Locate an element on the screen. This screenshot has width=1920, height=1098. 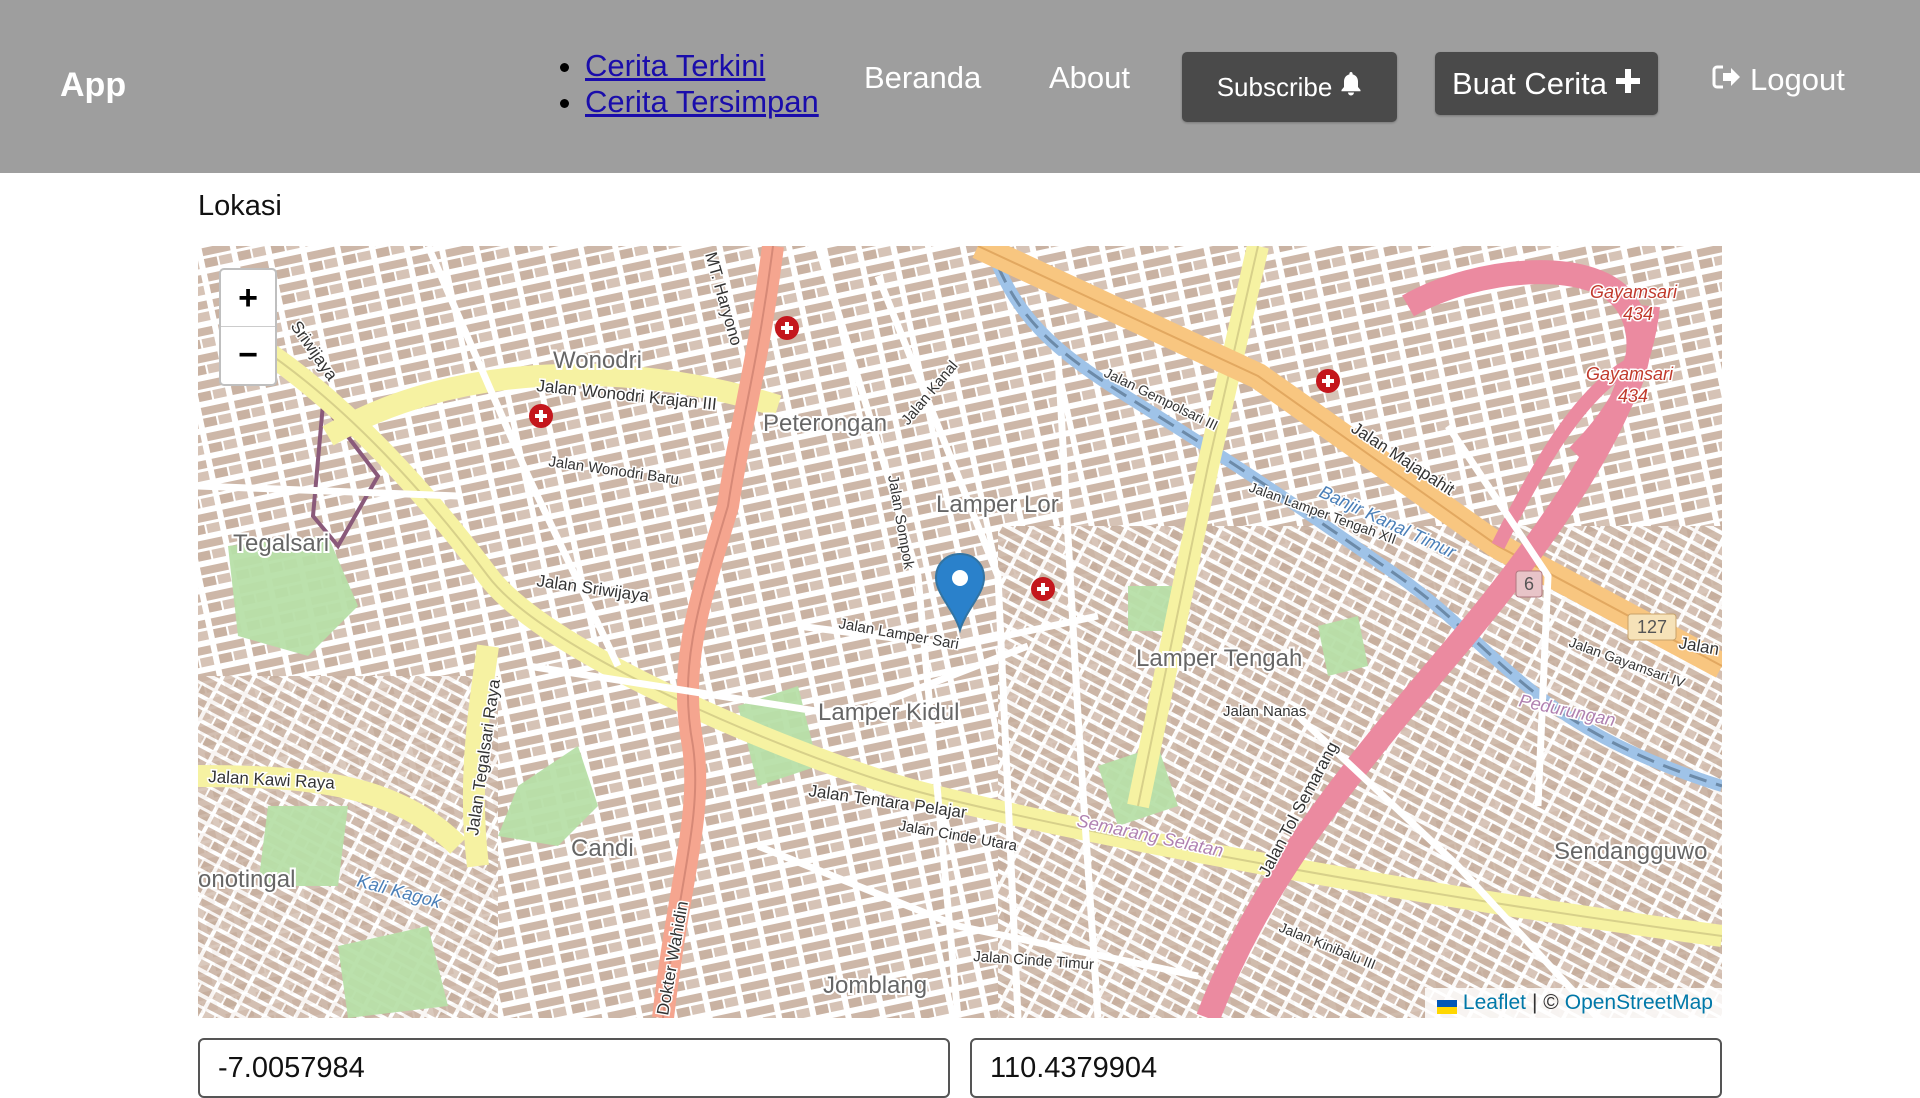
latest-stories-link: Cerita Terkini is located at coordinates (675, 65).